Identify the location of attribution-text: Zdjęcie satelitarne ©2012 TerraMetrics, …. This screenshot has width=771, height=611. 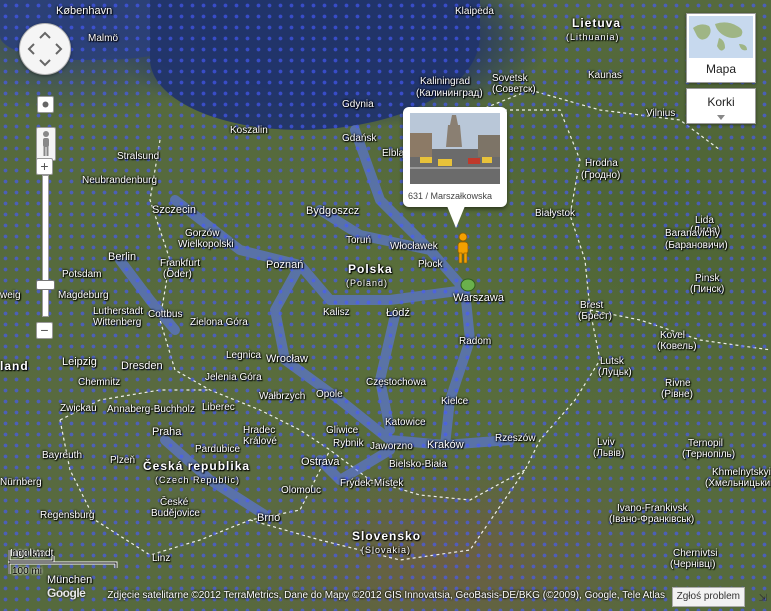
(386, 595).